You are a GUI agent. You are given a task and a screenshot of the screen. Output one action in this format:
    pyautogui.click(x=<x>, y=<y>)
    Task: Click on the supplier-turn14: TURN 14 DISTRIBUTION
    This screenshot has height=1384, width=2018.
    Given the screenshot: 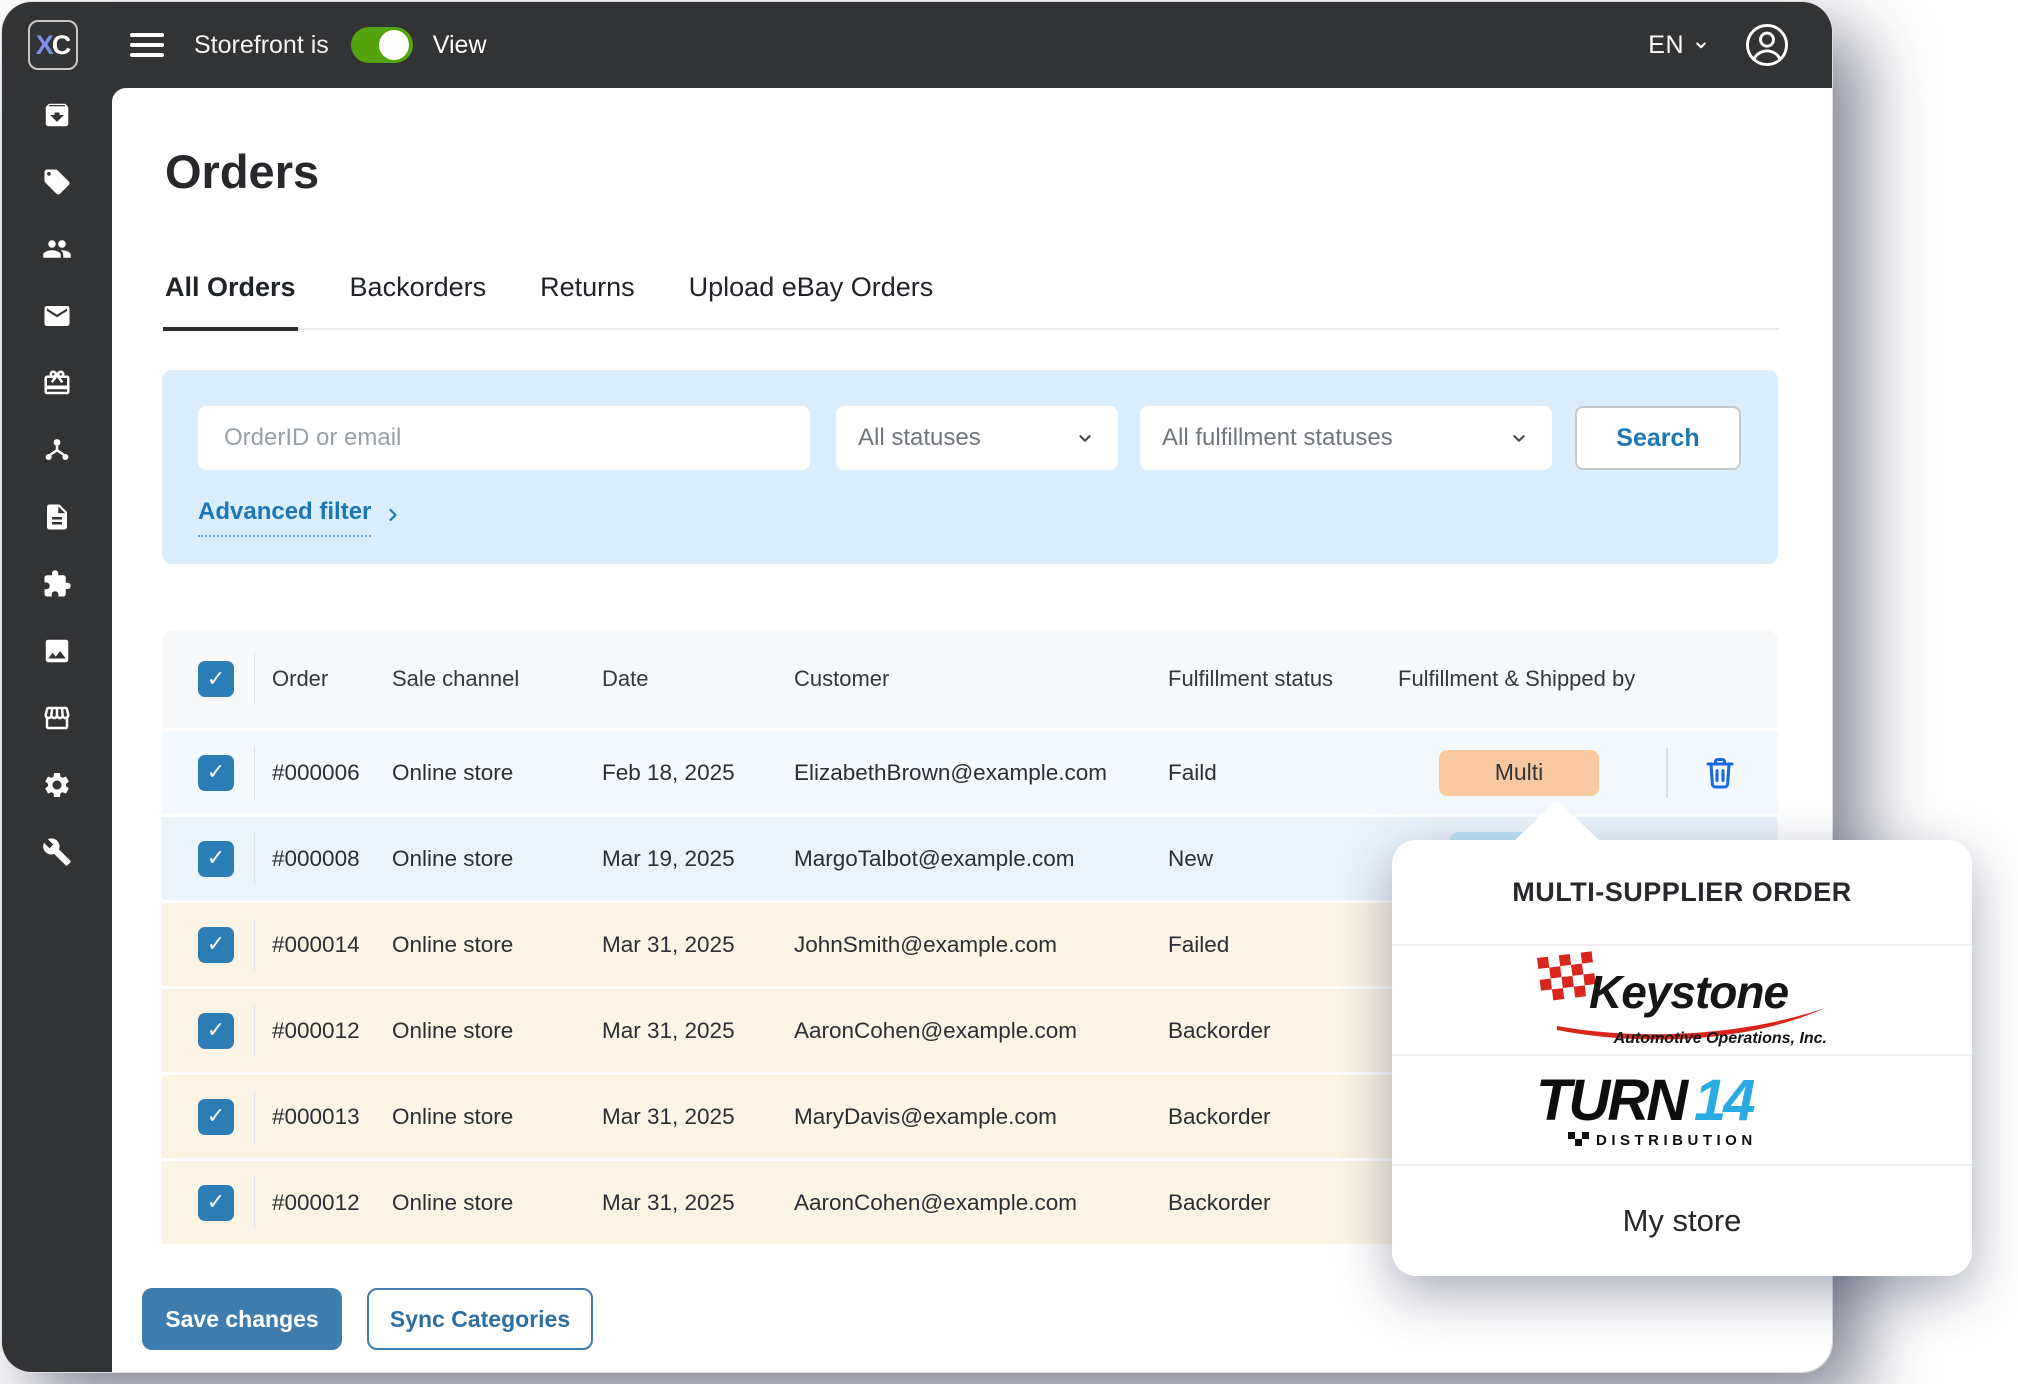 What is the action you would take?
    pyautogui.click(x=1682, y=1111)
    